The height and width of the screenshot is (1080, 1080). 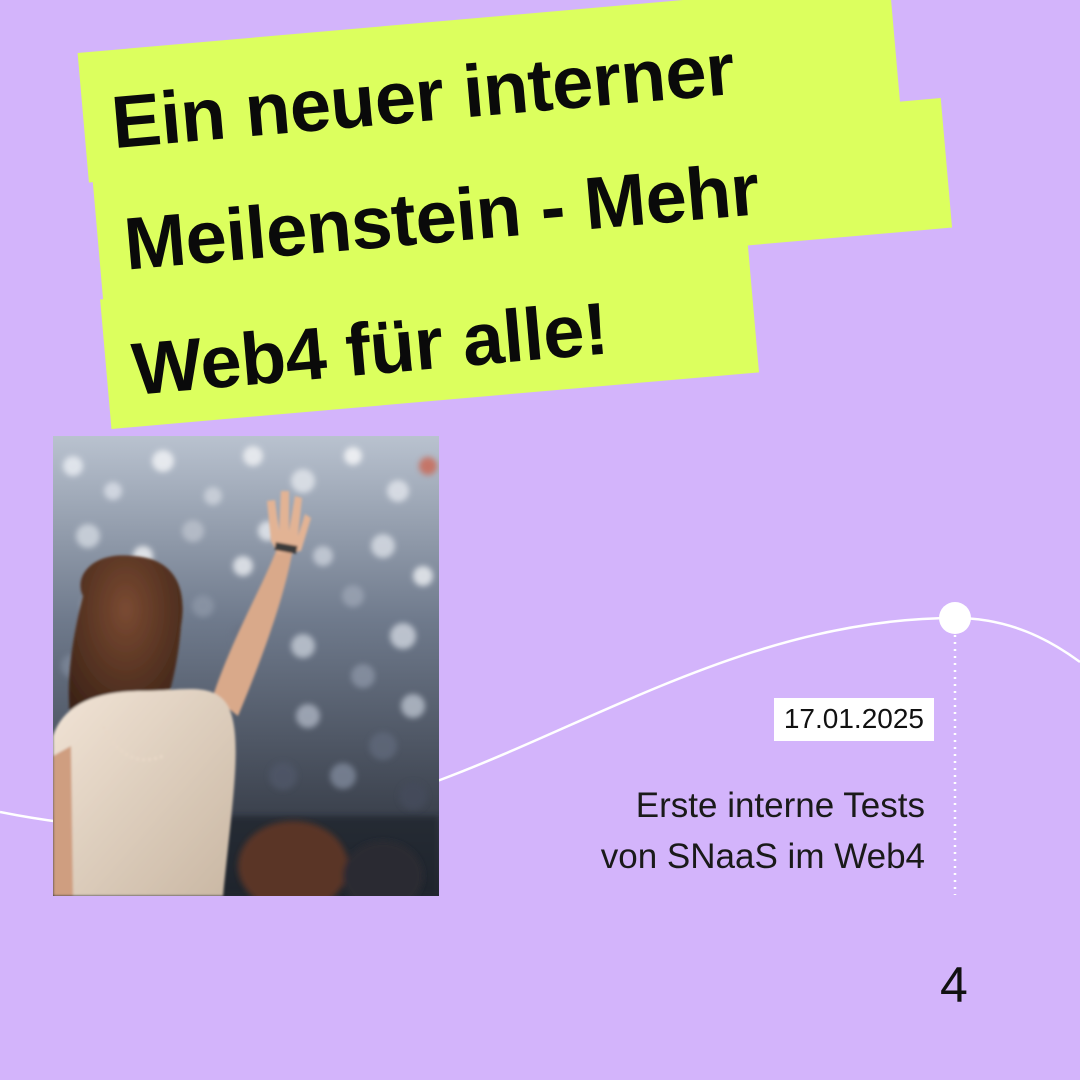 I want to click on event-description-line-1: Erste interne Tests, so click(x=780, y=805).